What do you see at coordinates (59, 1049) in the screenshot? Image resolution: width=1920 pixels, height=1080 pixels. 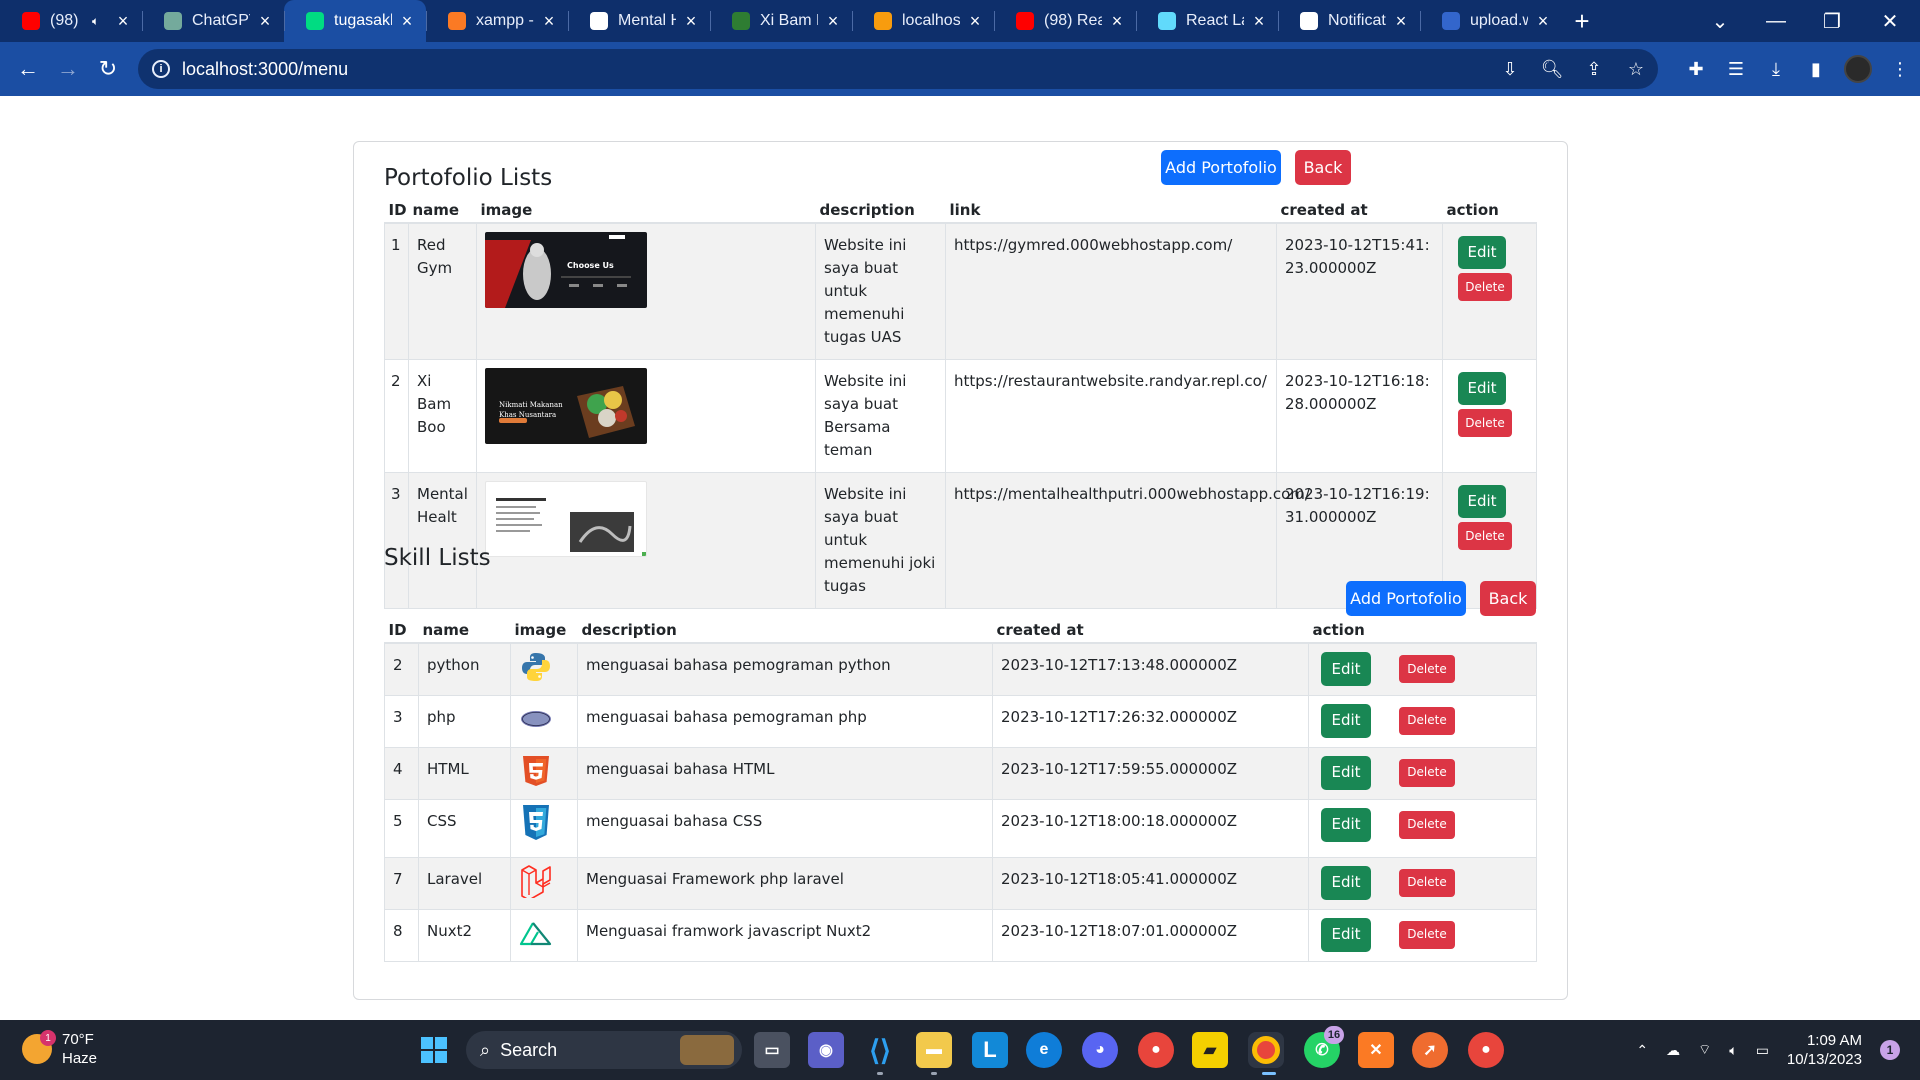 I see `weather-widget: 1 70°F Haze` at bounding box center [59, 1049].